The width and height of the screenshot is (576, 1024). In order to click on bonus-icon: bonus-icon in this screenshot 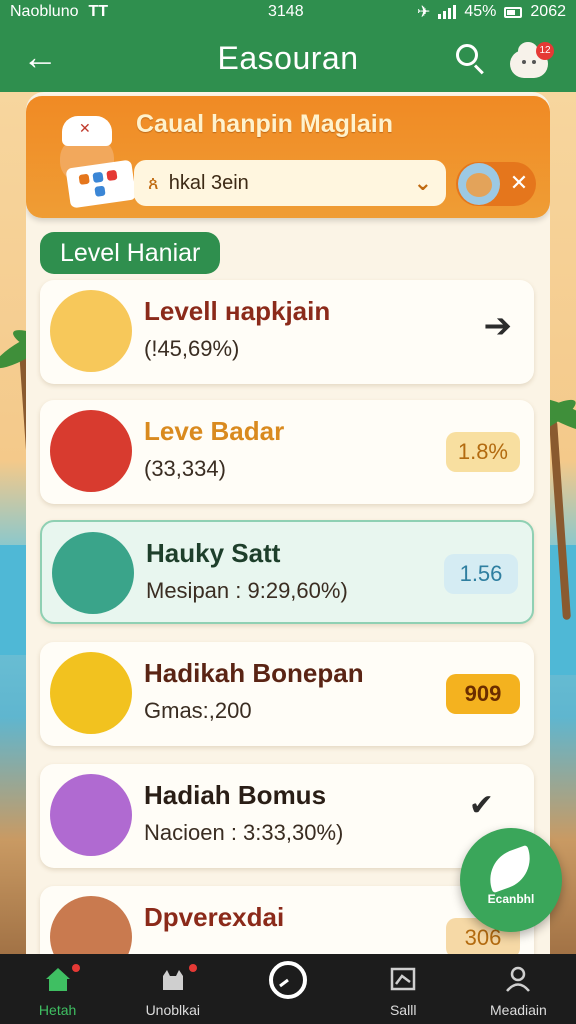, I will do `click(91, 815)`.